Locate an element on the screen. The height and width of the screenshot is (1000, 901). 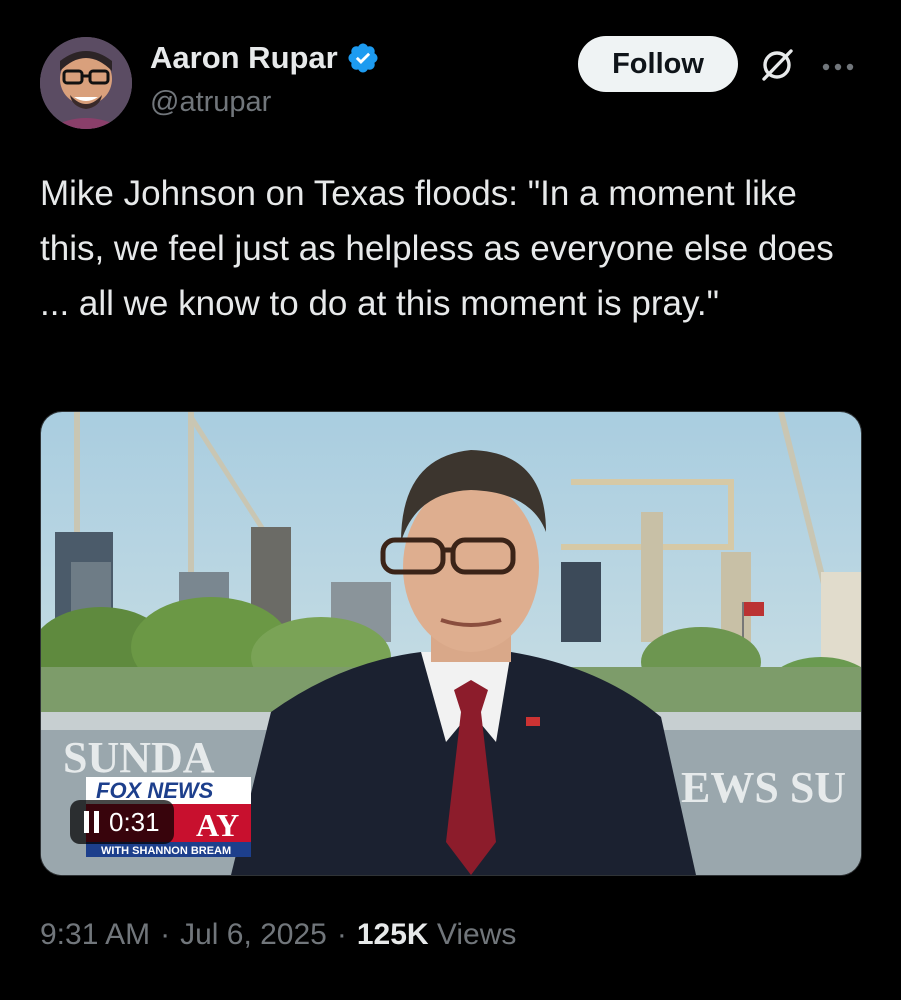
author-block: Aaron Rupar @atrupar is located at coordinates (265, 79).